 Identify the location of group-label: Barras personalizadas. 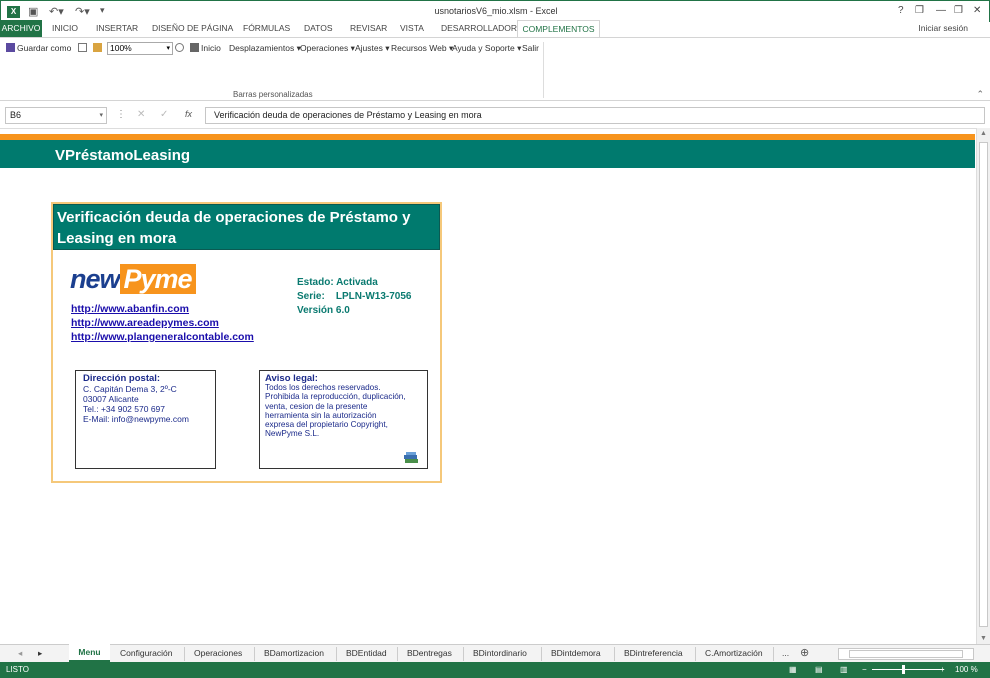
(273, 94).